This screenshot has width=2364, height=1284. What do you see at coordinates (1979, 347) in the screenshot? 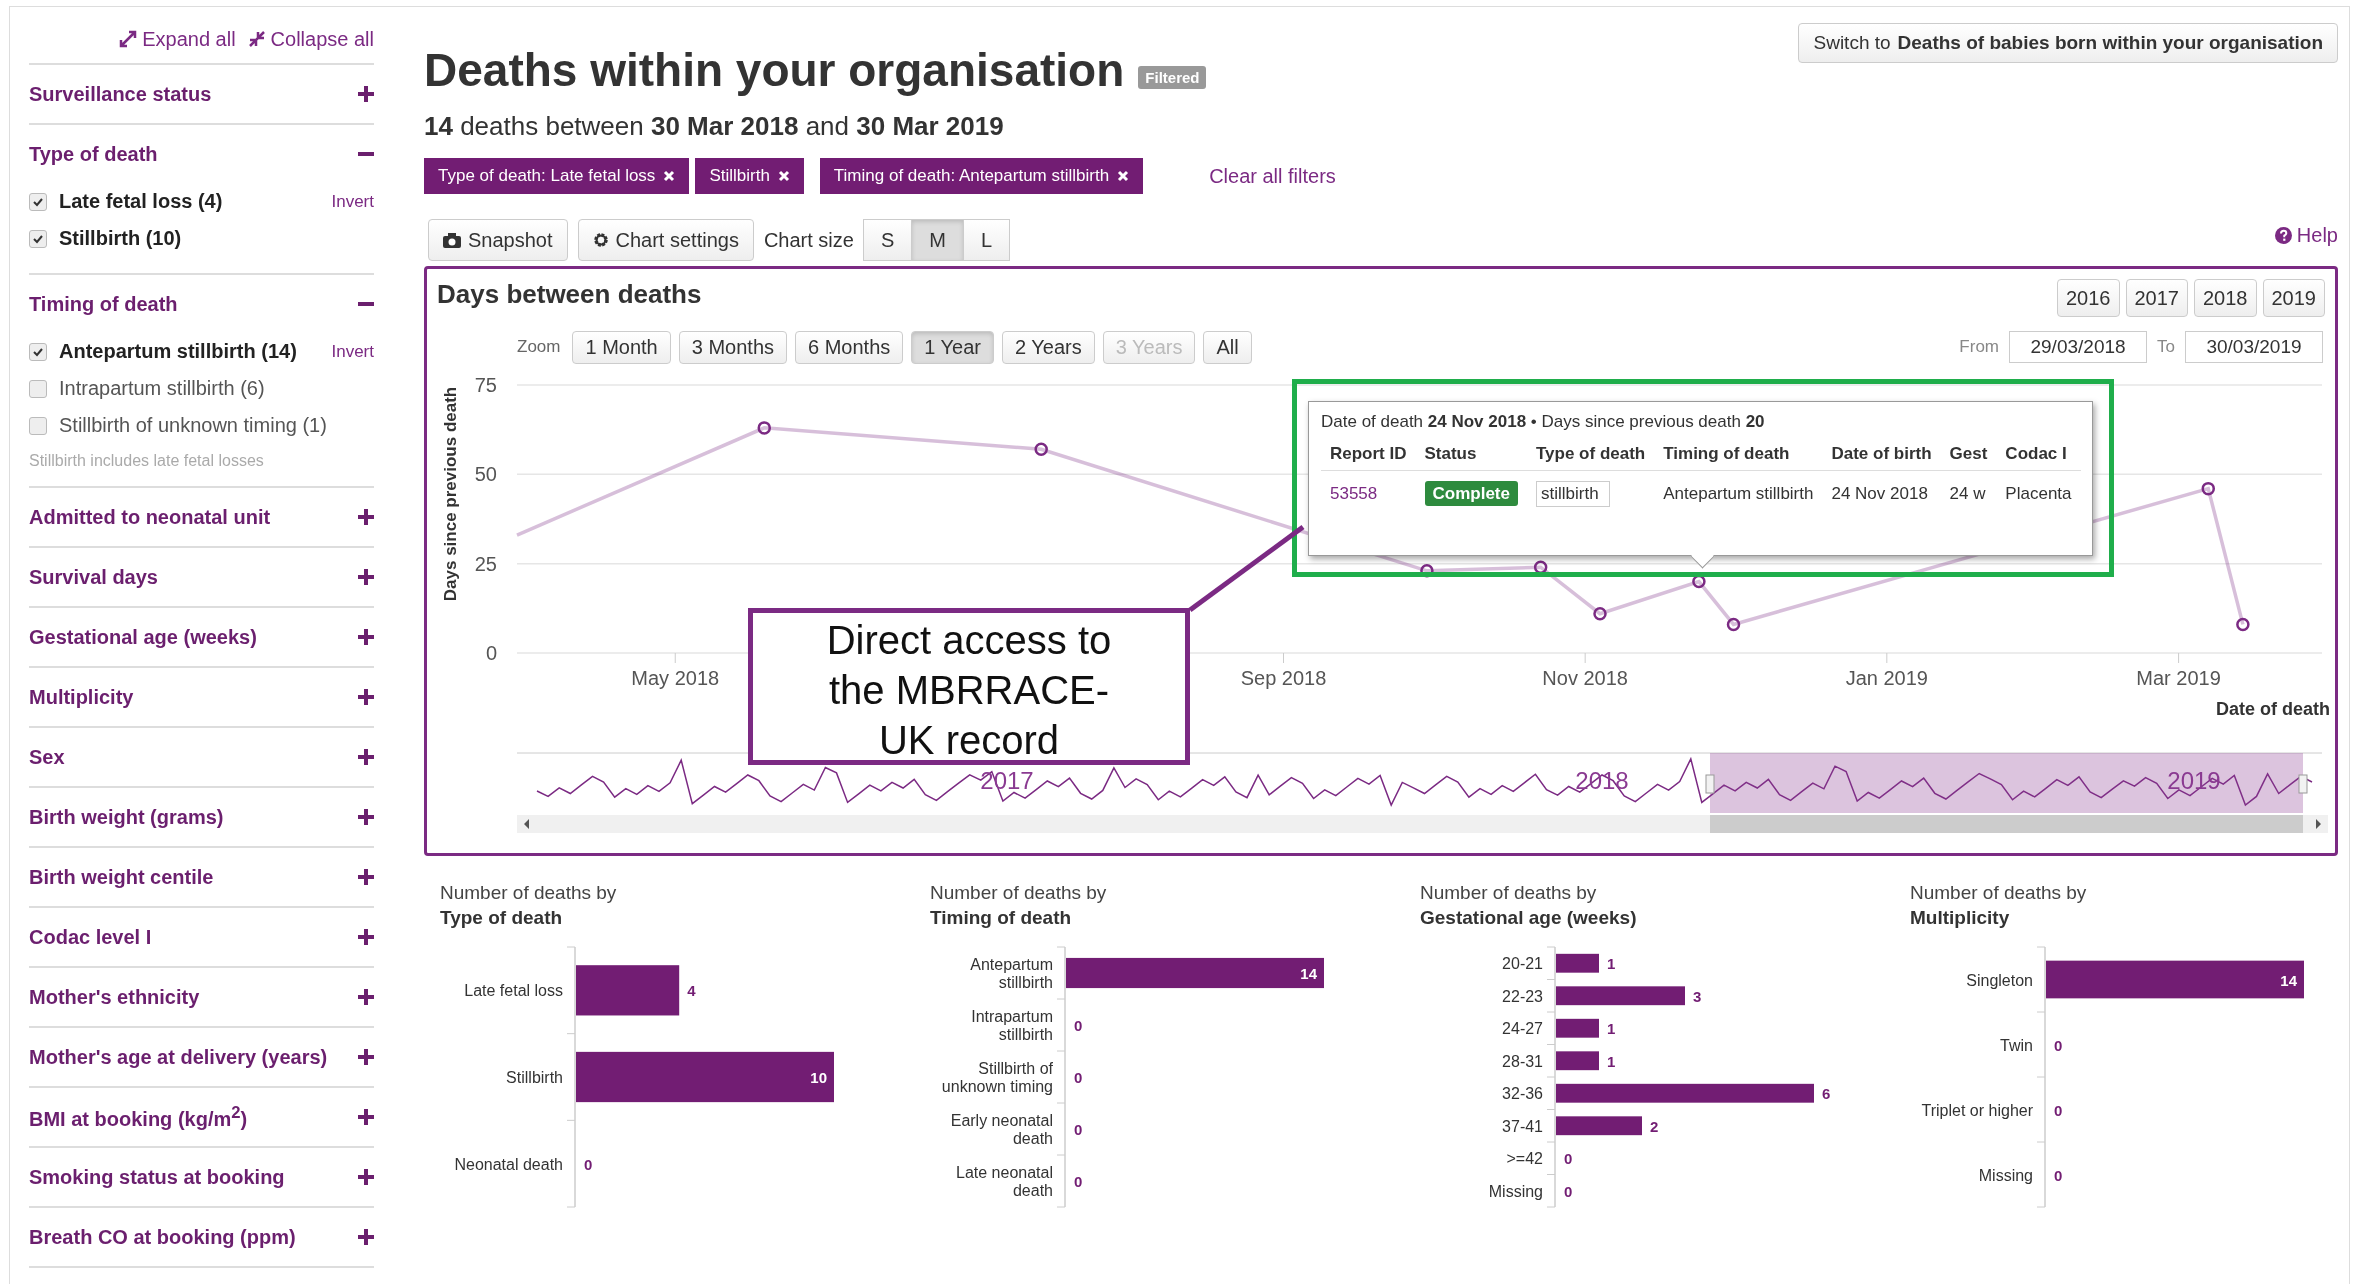
I see `from-label: From` at bounding box center [1979, 347].